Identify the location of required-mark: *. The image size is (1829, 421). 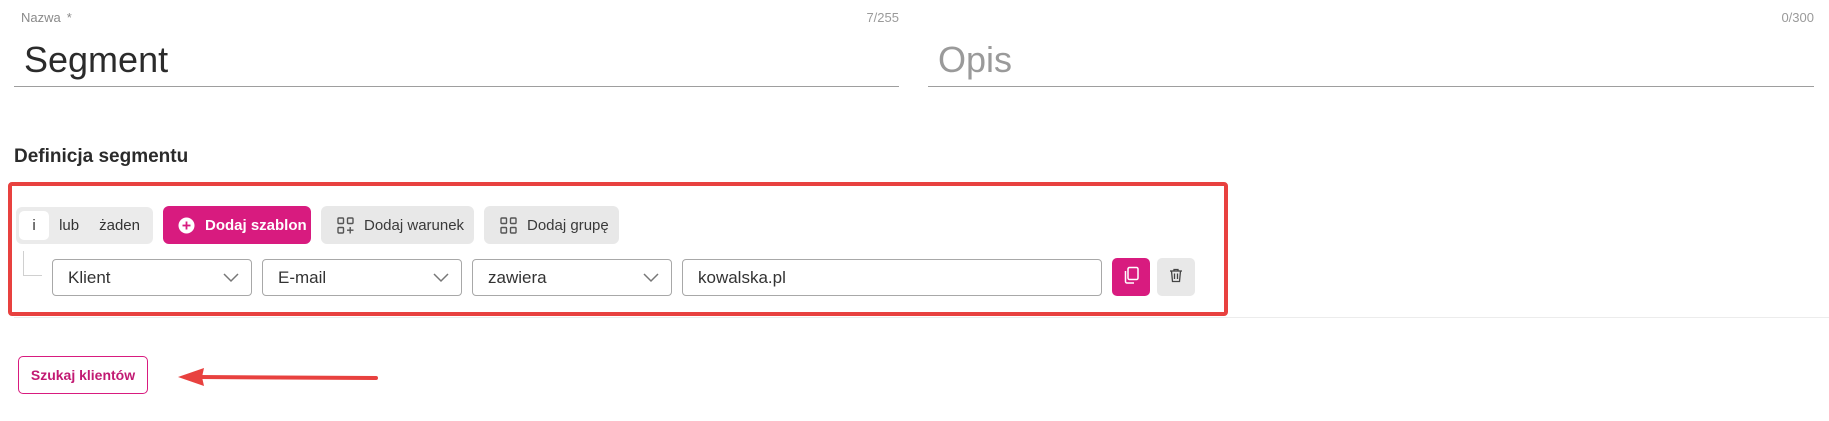
(69, 17).